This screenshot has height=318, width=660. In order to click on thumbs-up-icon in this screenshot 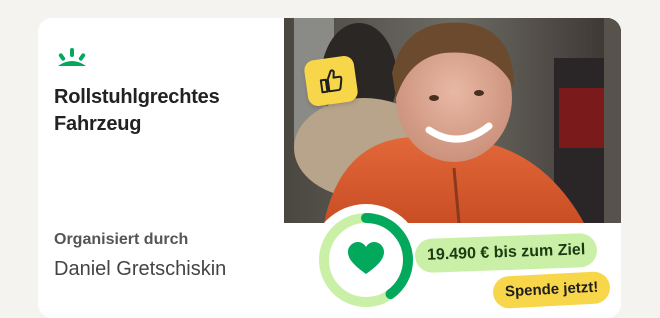, I will do `click(331, 81)`.